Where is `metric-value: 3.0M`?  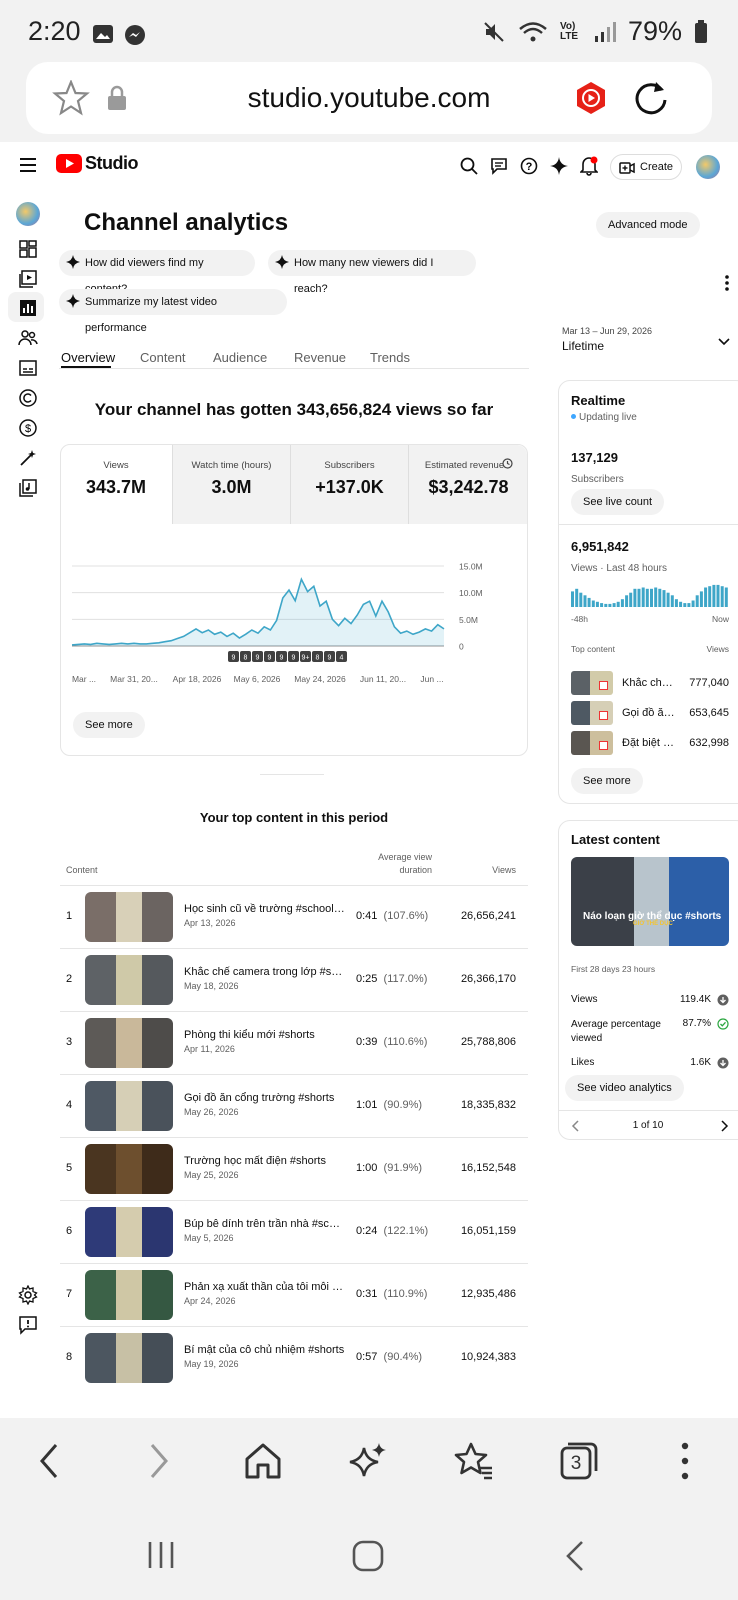
metric-value: 3.0M is located at coordinates (231, 487).